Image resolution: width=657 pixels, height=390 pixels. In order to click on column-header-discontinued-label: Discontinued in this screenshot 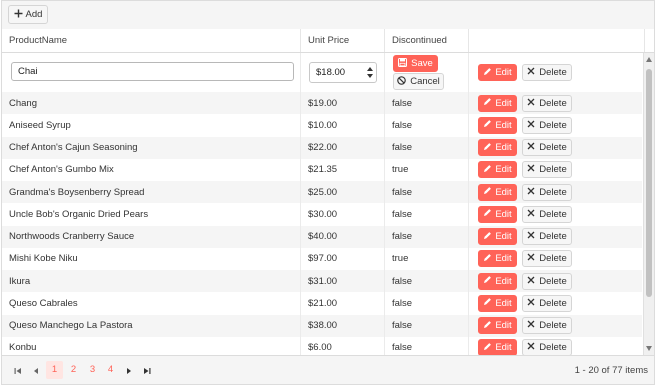, I will do `click(419, 40)`.